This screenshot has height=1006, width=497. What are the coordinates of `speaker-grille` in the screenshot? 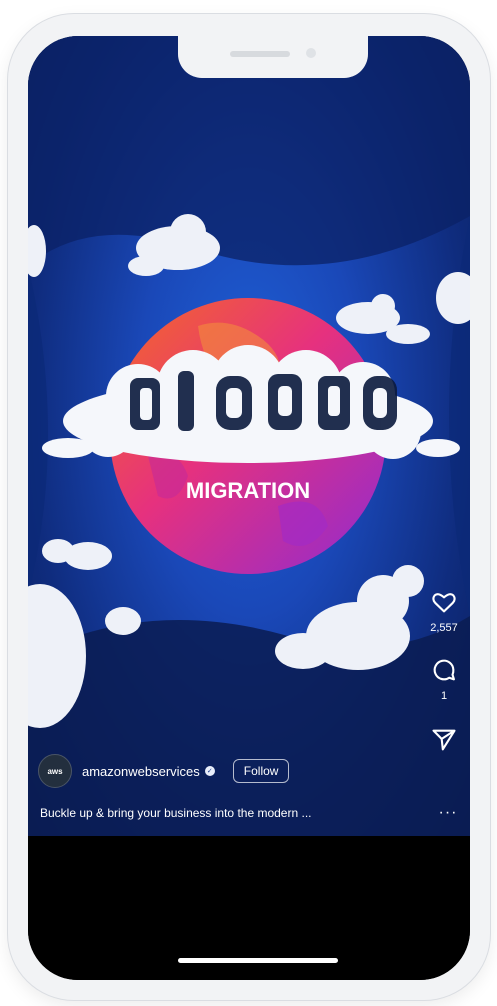 It's located at (260, 54).